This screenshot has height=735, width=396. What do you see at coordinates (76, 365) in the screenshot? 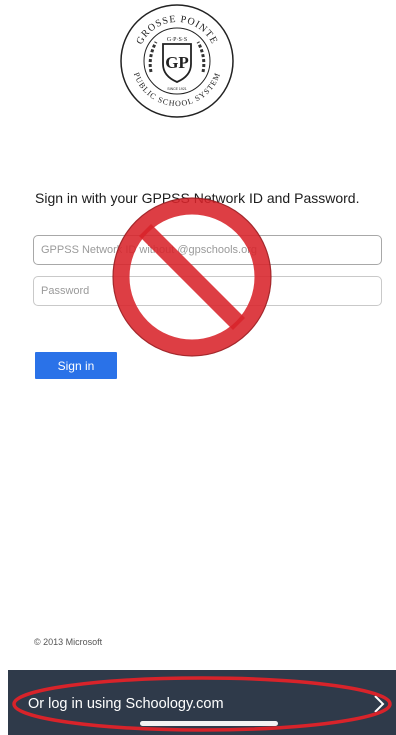
I see `sign-in-button: Sign in` at bounding box center [76, 365].